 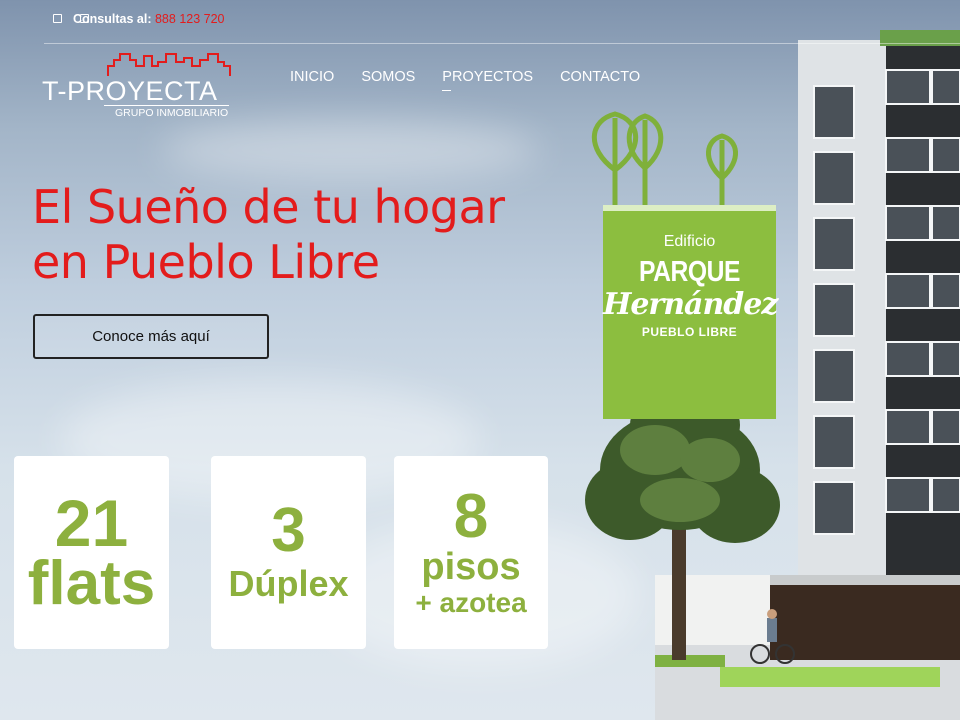 What do you see at coordinates (600, 77) in the screenshot?
I see `nav-contacto: CONTACTO` at bounding box center [600, 77].